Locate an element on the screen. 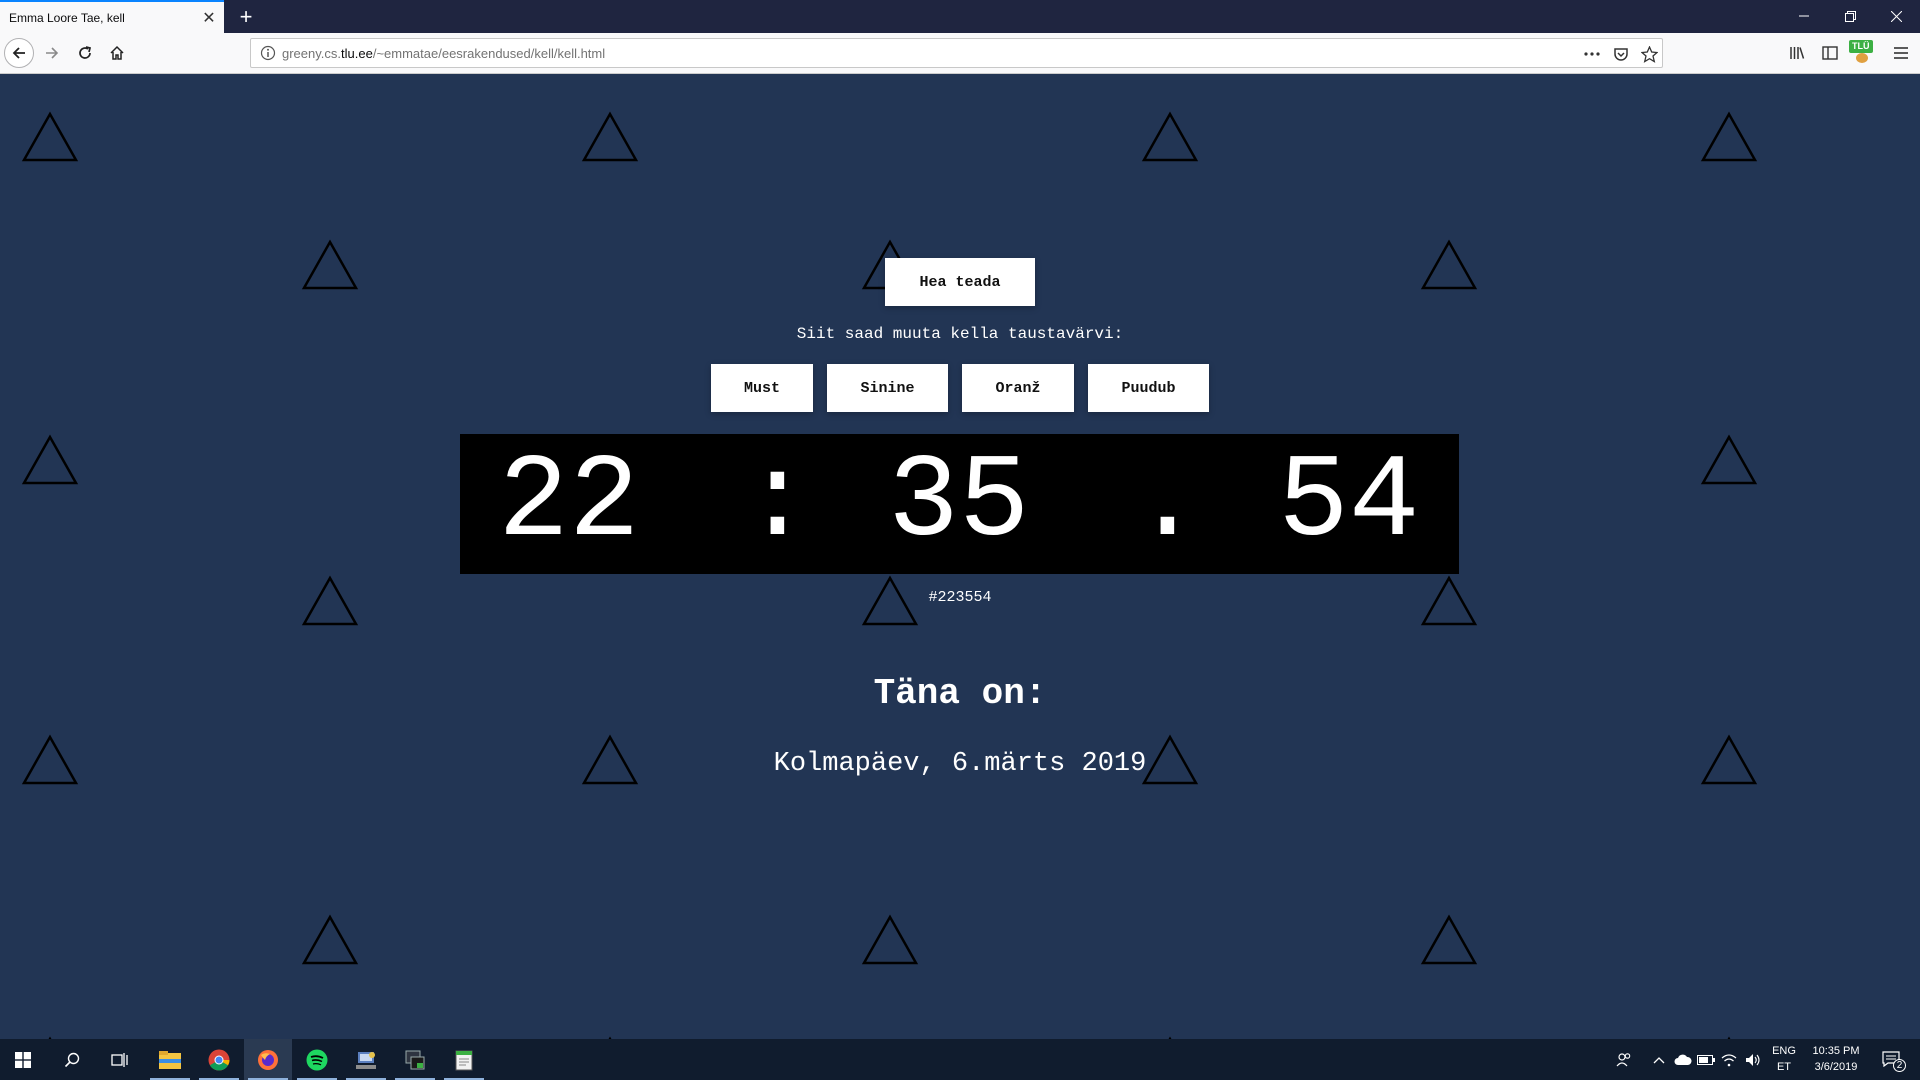 This screenshot has height=1080, width=1920. spotify-icon is located at coordinates (317, 1059).